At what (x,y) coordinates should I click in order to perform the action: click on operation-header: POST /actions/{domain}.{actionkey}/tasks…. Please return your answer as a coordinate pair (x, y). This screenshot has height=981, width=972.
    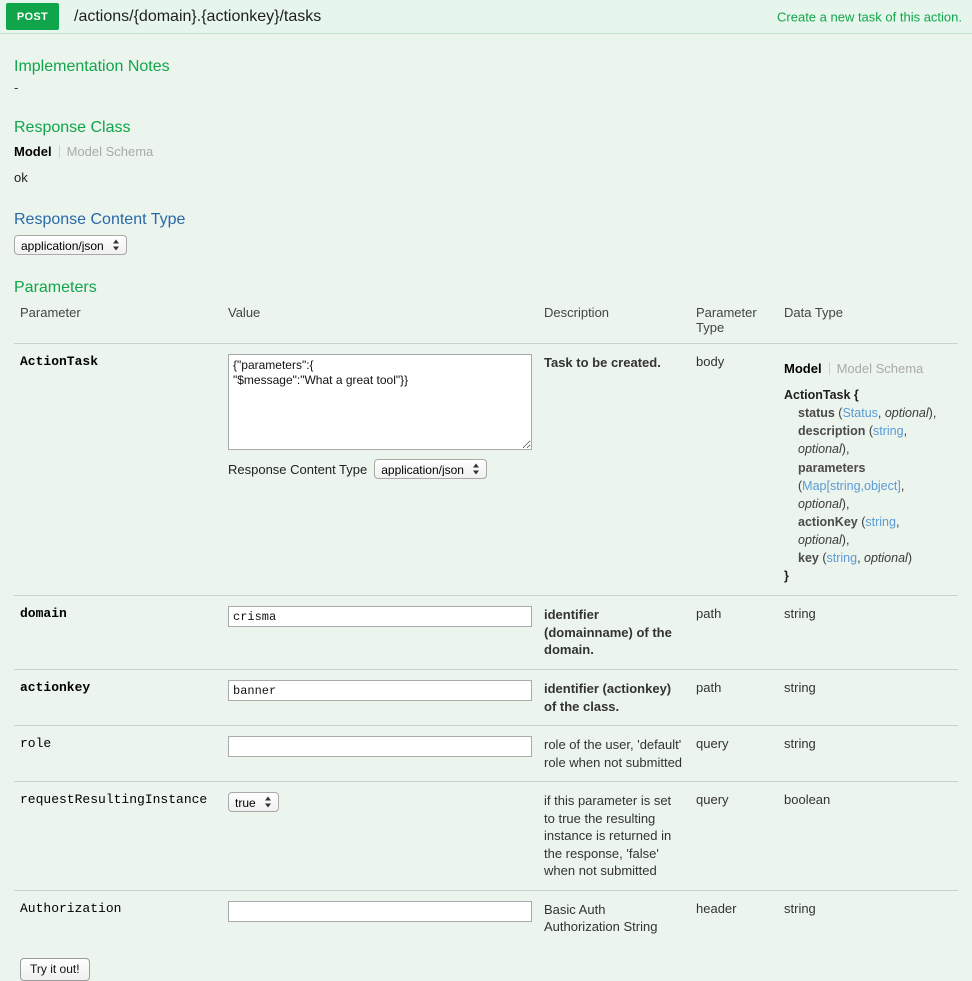
    Looking at the image, I should click on (486, 17).